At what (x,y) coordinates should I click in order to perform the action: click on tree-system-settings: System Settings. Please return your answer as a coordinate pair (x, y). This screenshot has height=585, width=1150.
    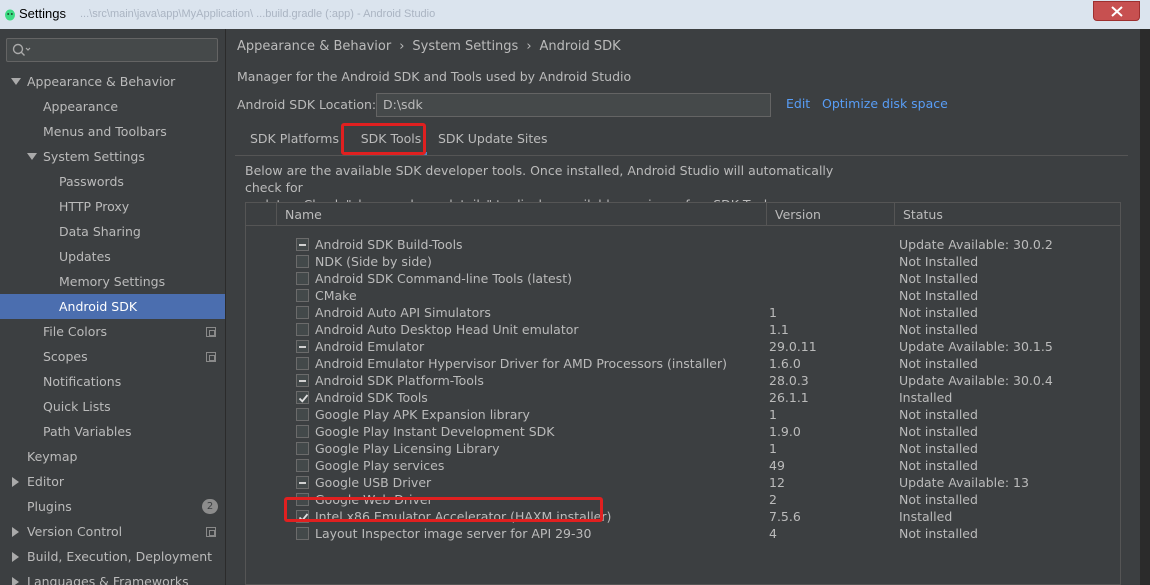
    Looking at the image, I should click on (112, 156).